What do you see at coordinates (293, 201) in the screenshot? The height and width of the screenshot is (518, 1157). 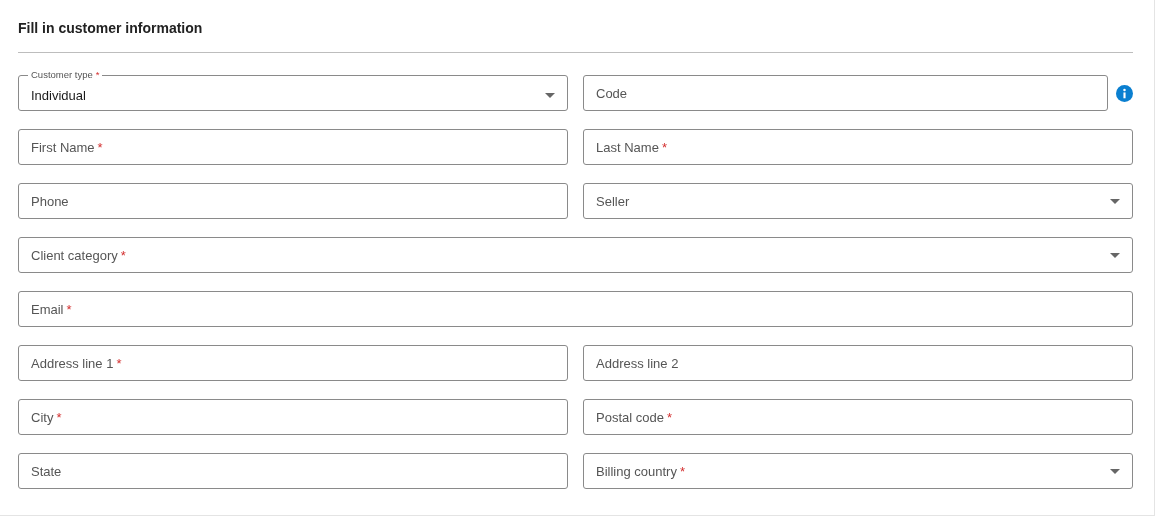 I see `input-field: Phone` at bounding box center [293, 201].